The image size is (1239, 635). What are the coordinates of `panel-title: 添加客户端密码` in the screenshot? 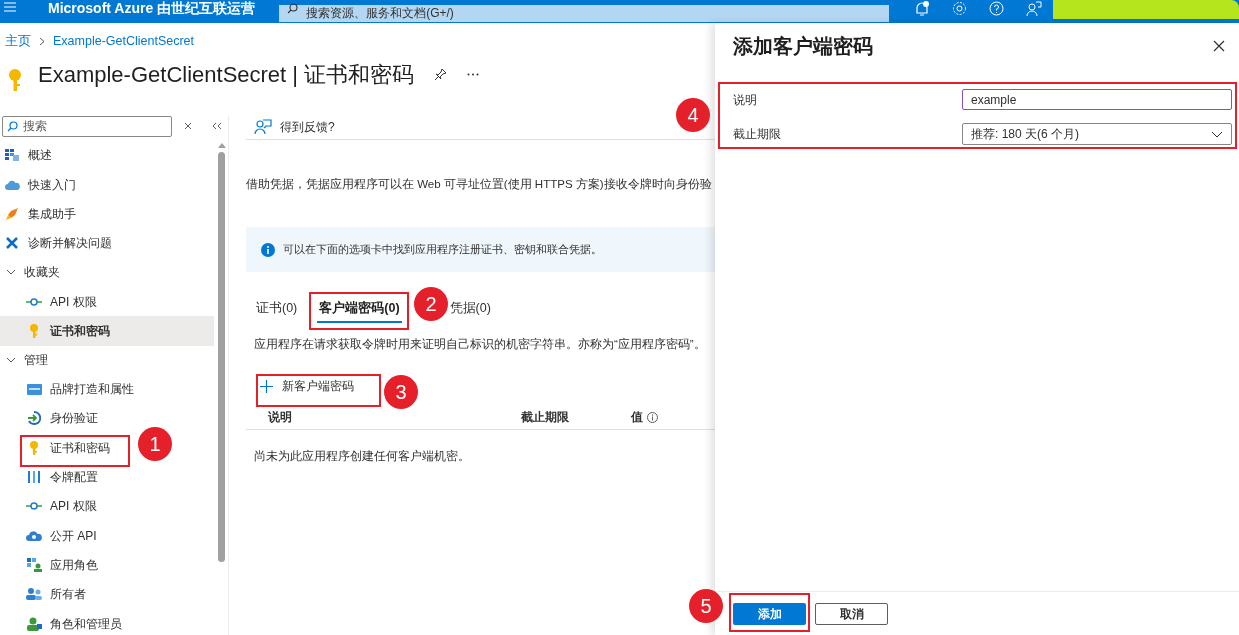 It's located at (803, 46).